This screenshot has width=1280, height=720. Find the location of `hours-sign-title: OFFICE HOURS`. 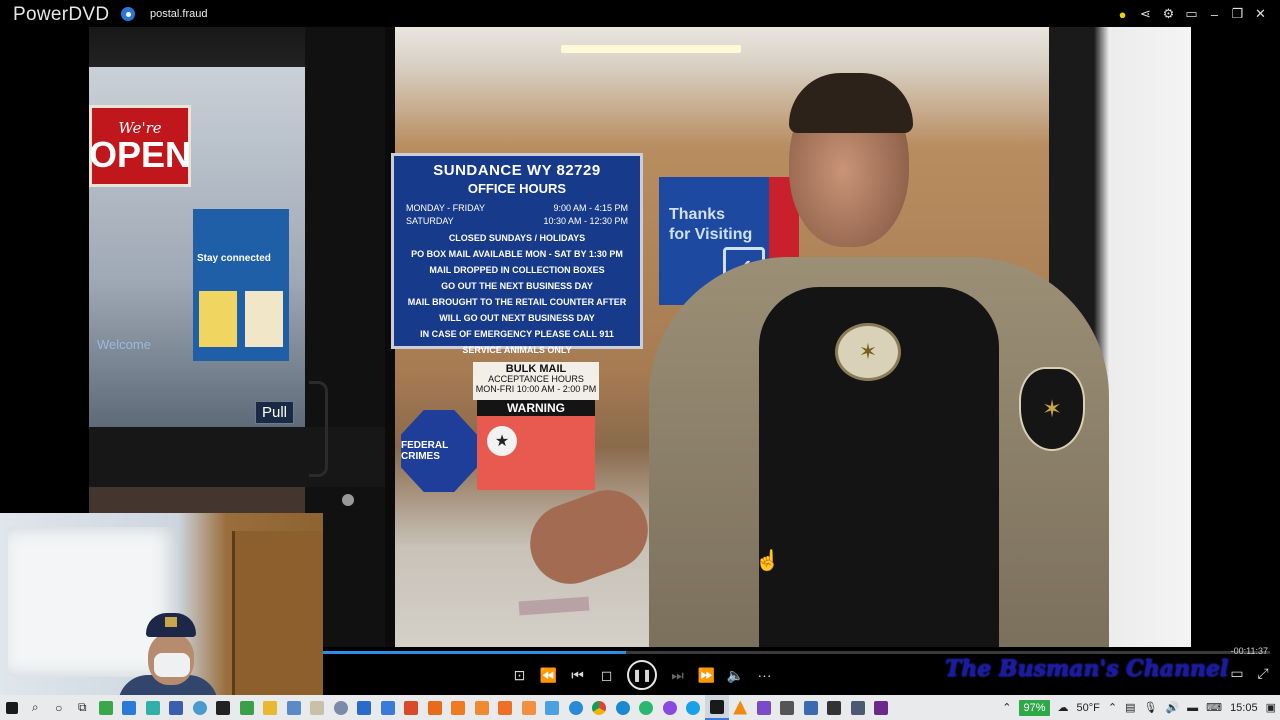

hours-sign-title: OFFICE HOURS is located at coordinates (517, 188).